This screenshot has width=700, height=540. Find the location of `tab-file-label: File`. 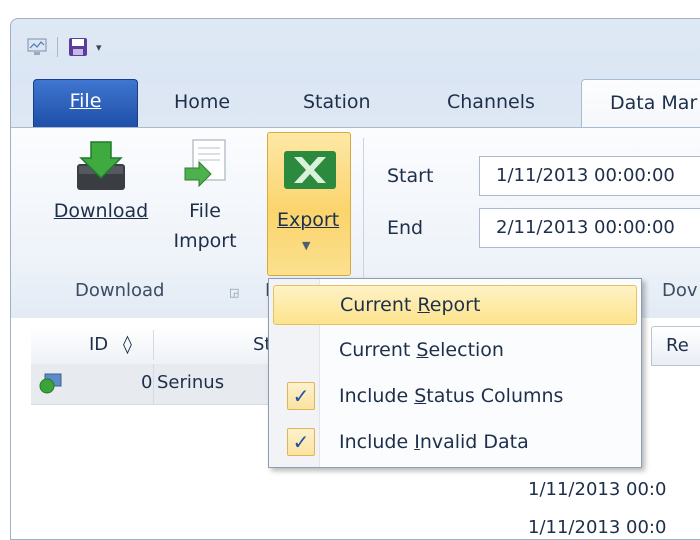

tab-file-label: File is located at coordinates (85, 100).